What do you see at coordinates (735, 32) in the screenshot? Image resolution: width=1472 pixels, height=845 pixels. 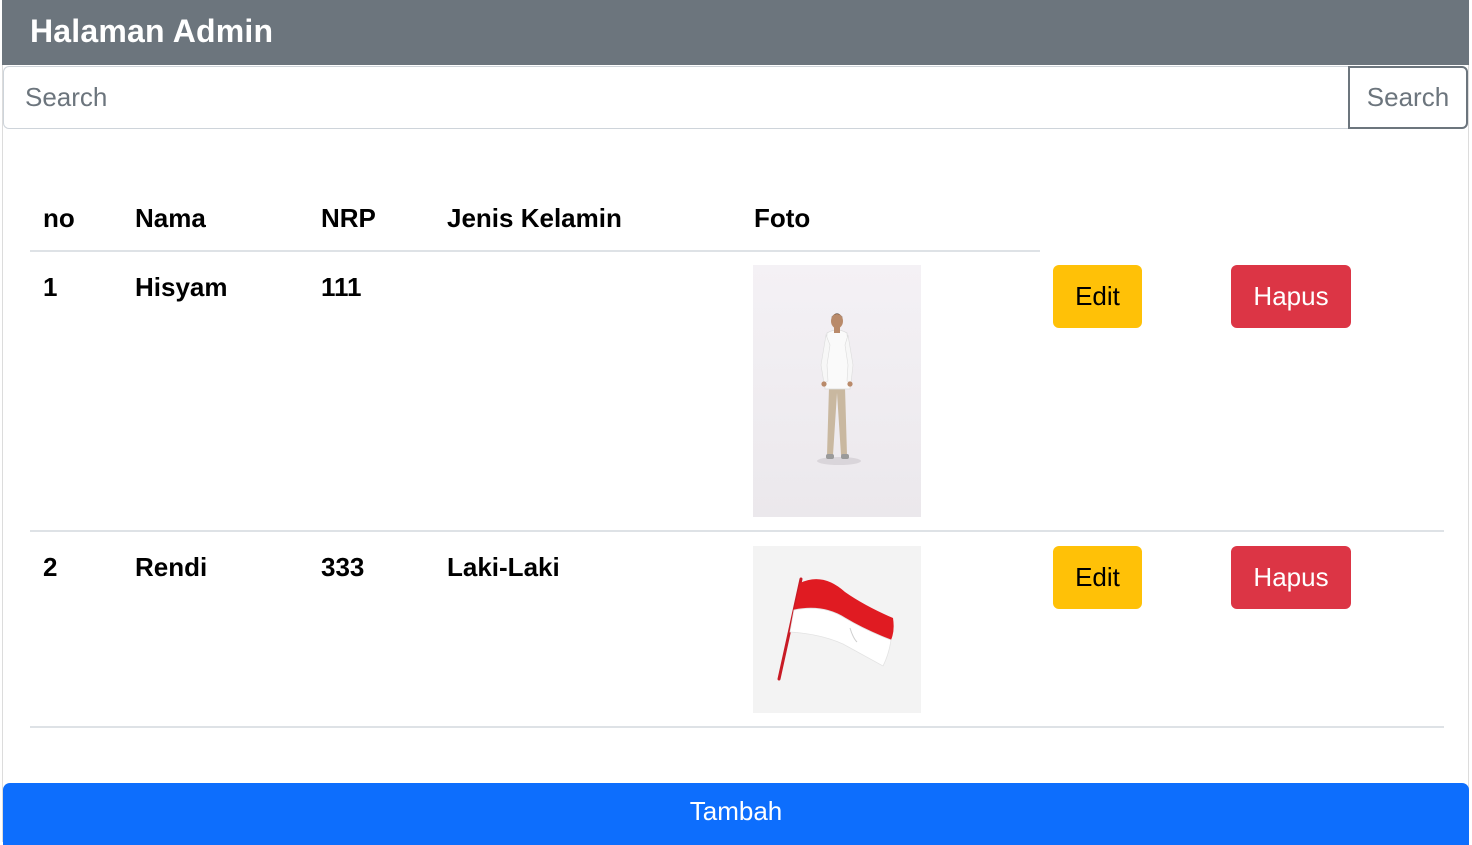 I see `page-header: Halaman Admin` at bounding box center [735, 32].